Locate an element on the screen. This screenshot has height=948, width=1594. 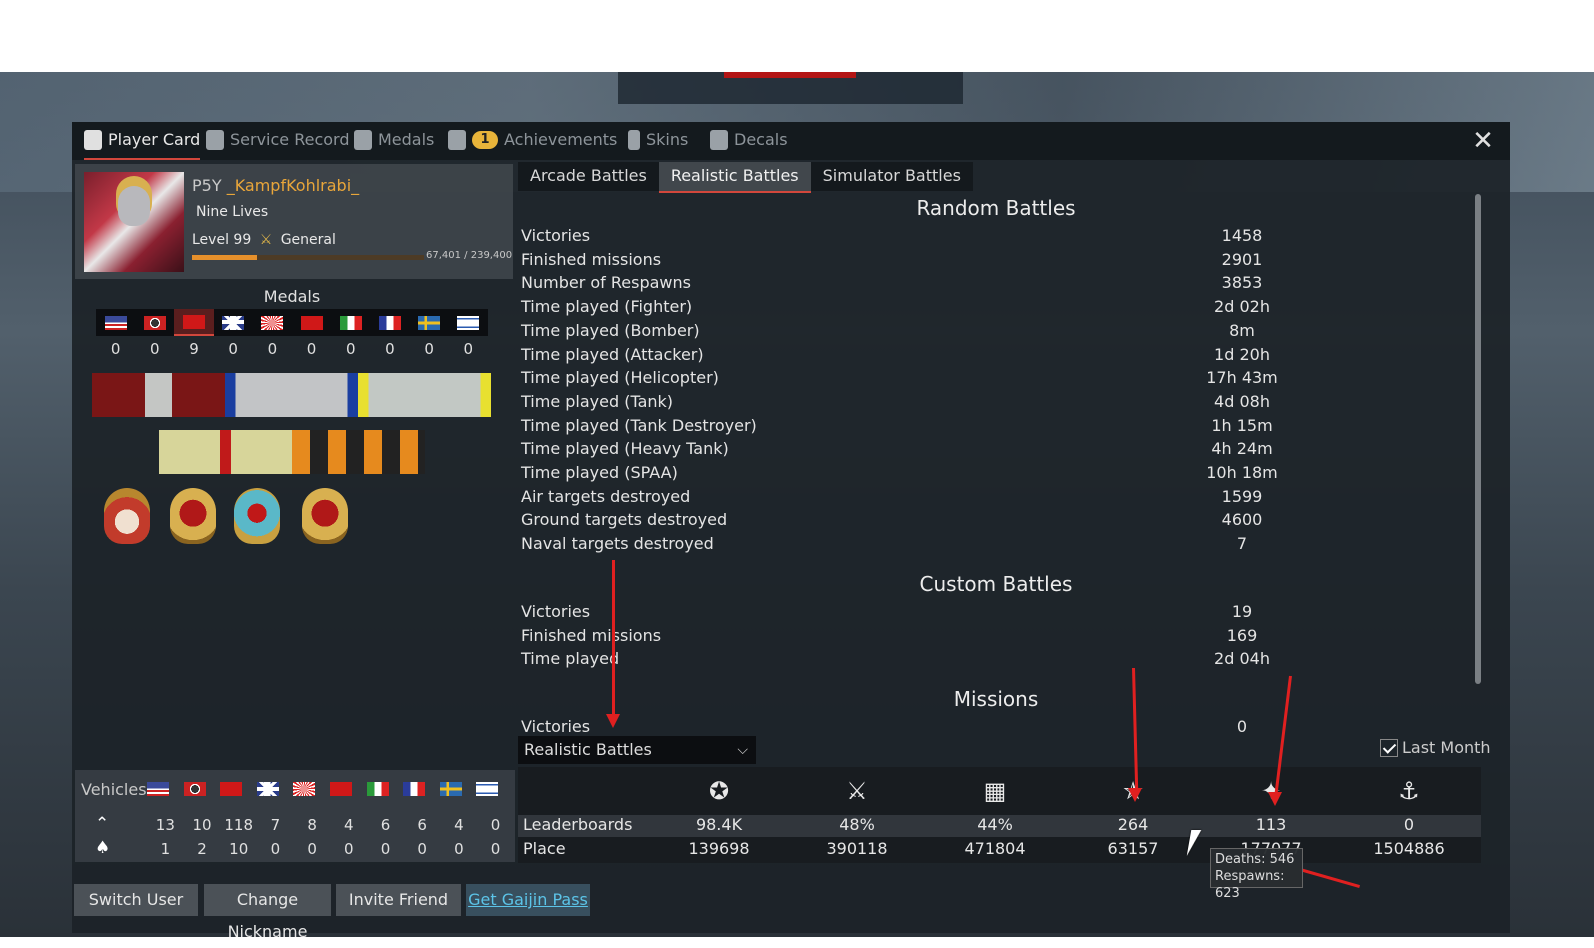
nation-tab-germany is located at coordinates (154, 322).